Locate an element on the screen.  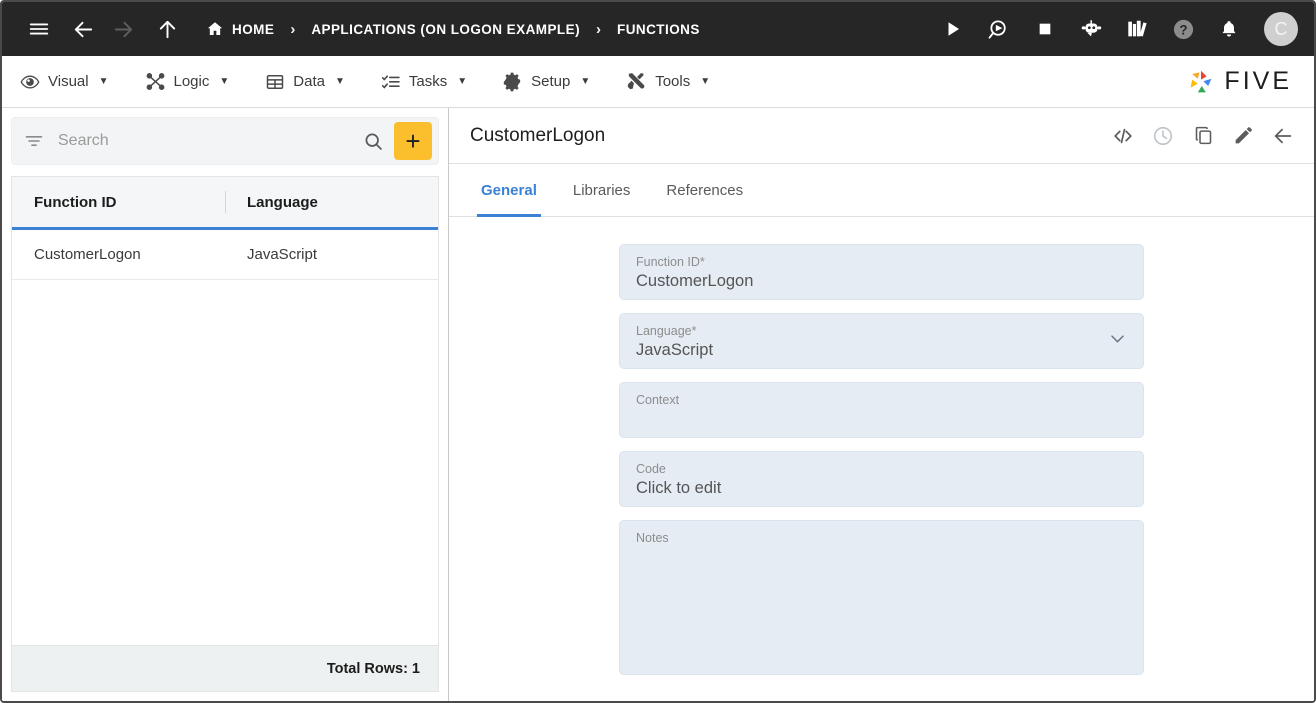
field-notes-value is located at coordinates (881, 557).